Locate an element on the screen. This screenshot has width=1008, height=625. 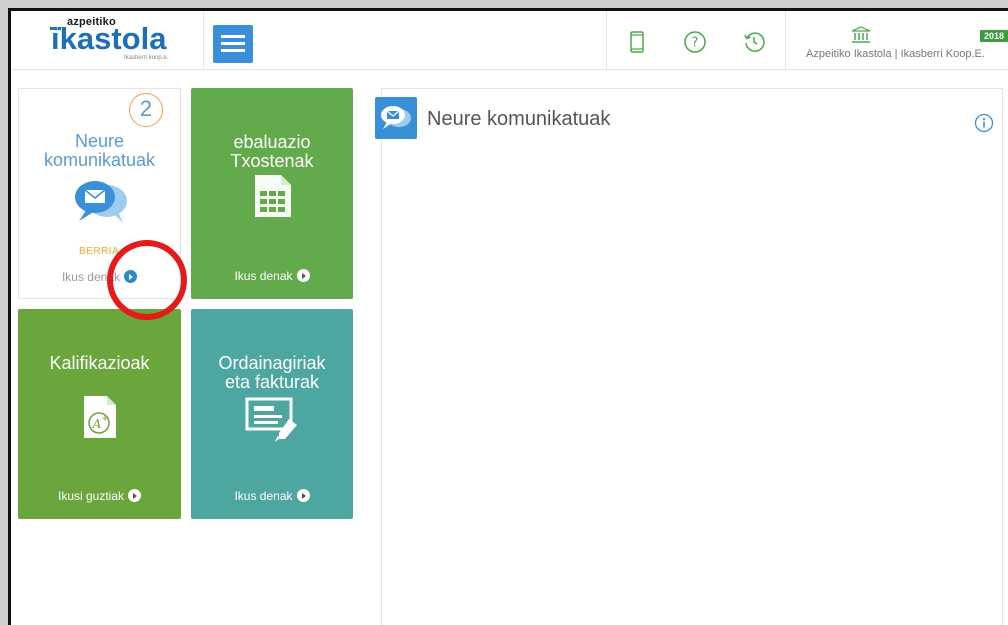
highlight-circle-annotation is located at coordinates (147, 280).